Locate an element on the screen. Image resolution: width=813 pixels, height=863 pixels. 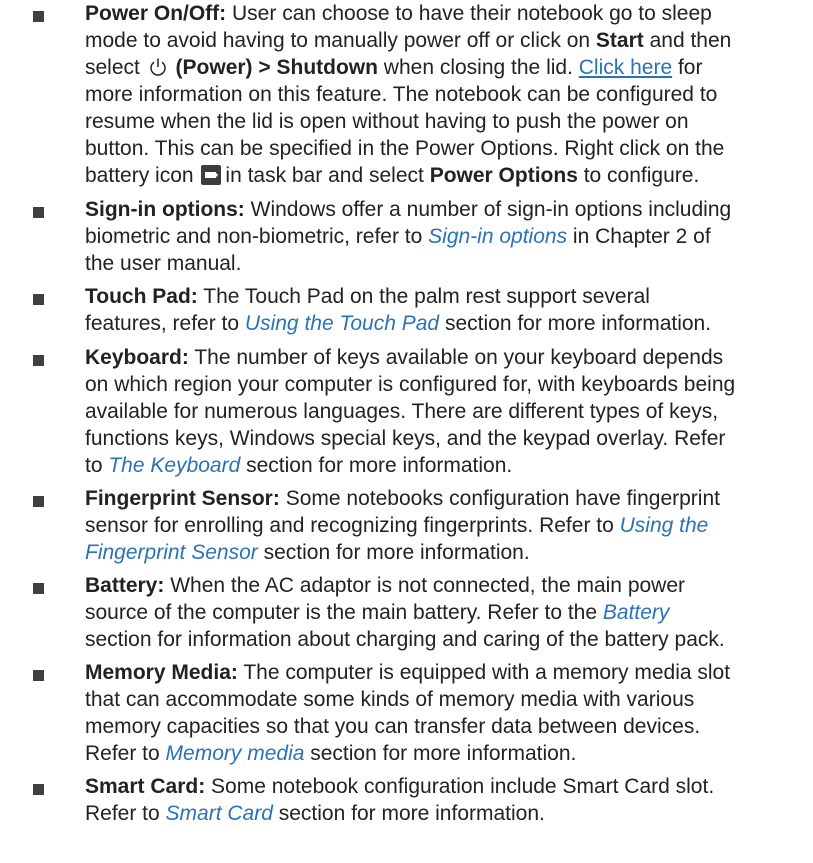
battery-link: Battery is located at coordinates (636, 612).